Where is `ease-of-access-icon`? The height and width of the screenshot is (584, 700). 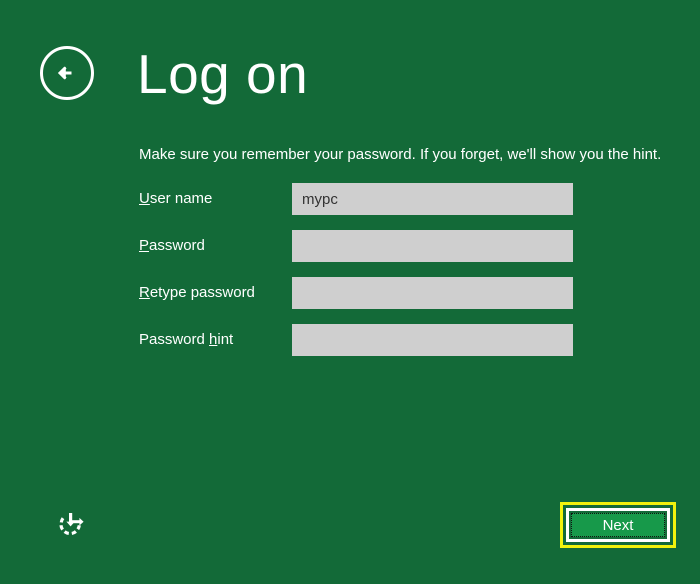 ease-of-access-icon is located at coordinates (71, 524).